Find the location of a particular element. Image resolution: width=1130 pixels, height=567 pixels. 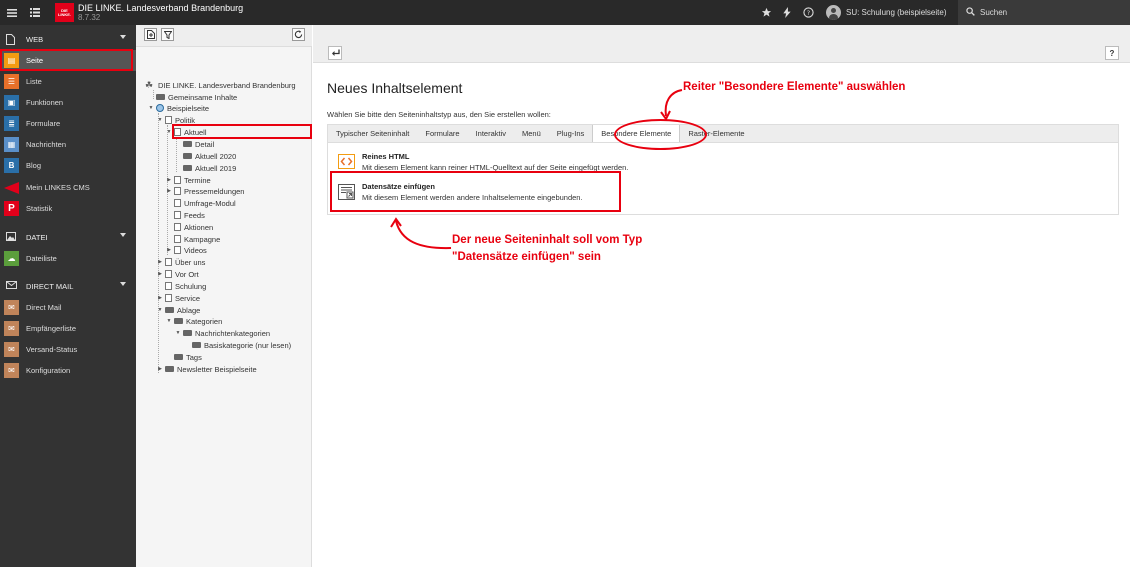

site-logo: DIE LINKE. is located at coordinates (64, 12).